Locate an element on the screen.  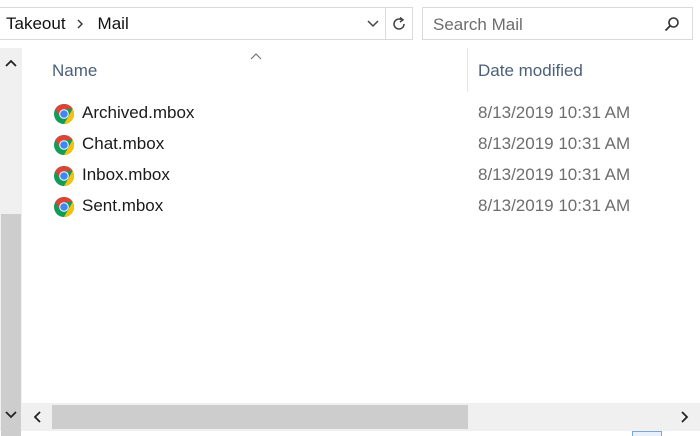
horizontal-scroll-thumb is located at coordinates (260, 417).